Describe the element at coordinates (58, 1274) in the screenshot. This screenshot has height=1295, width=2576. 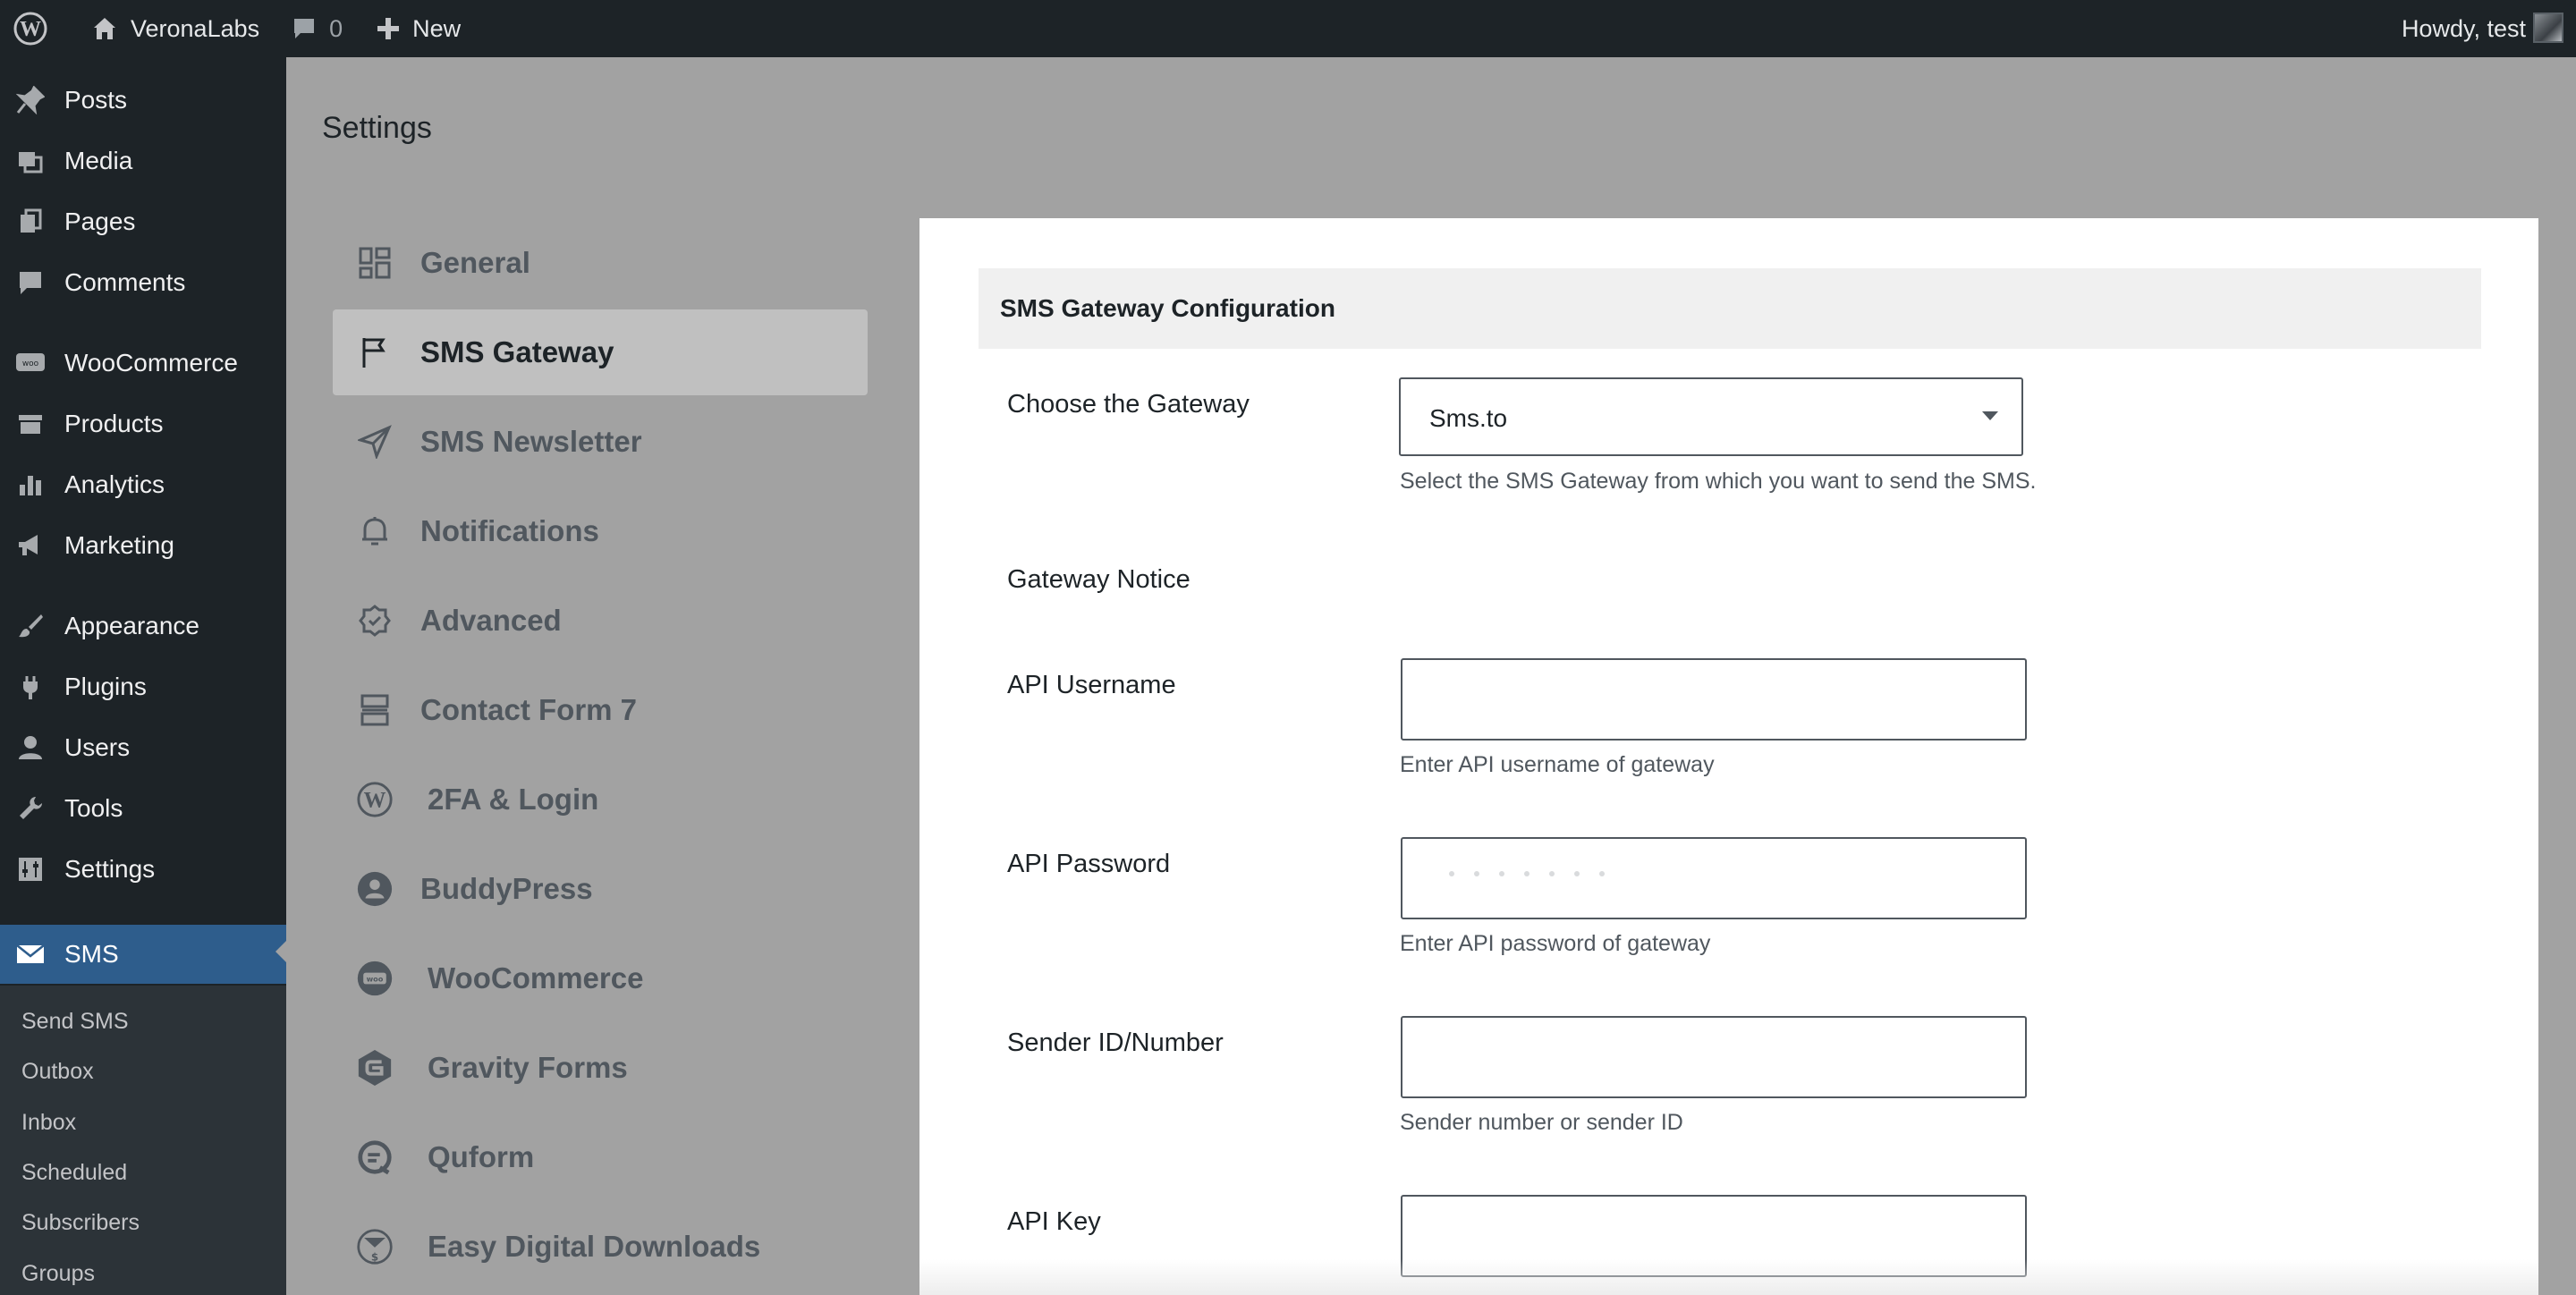
I see `submenu-item-groups: Groups` at that location.